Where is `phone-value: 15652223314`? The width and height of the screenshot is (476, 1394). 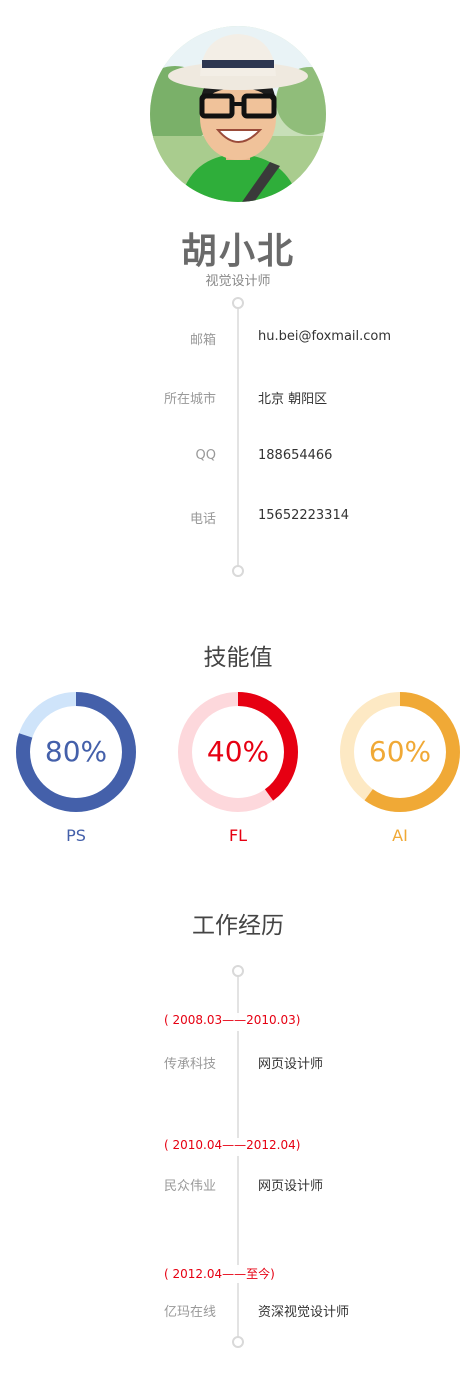
phone-value: 15652223314 is located at coordinates (303, 515).